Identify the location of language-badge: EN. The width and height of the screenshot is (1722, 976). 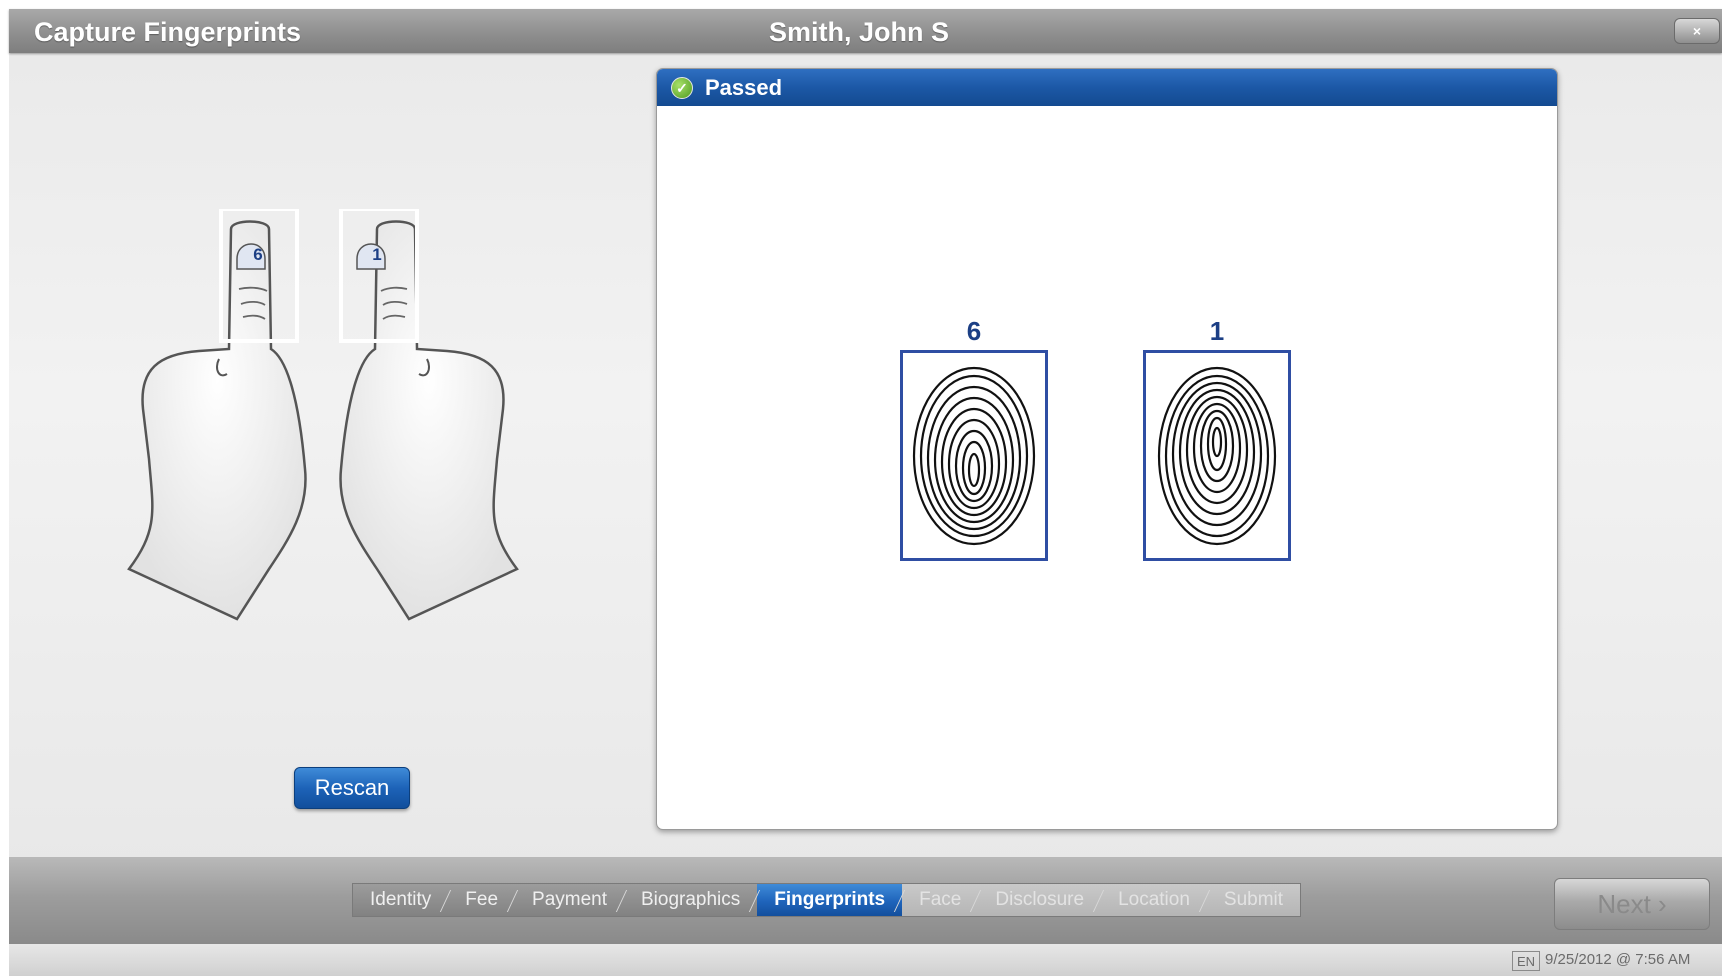
(1526, 961).